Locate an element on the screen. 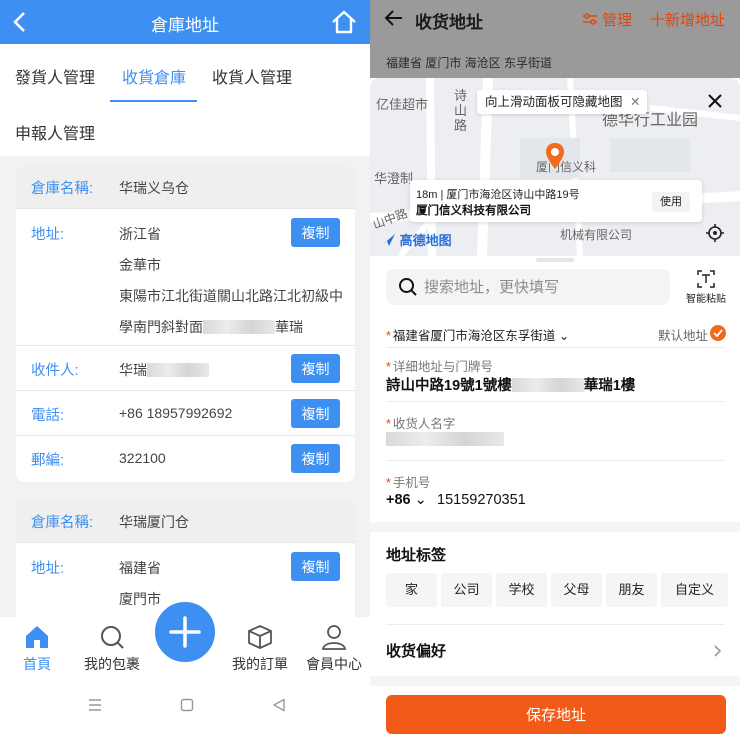 This screenshot has width=740, height=740. nav-home: 首頁 is located at coordinates (37, 645).